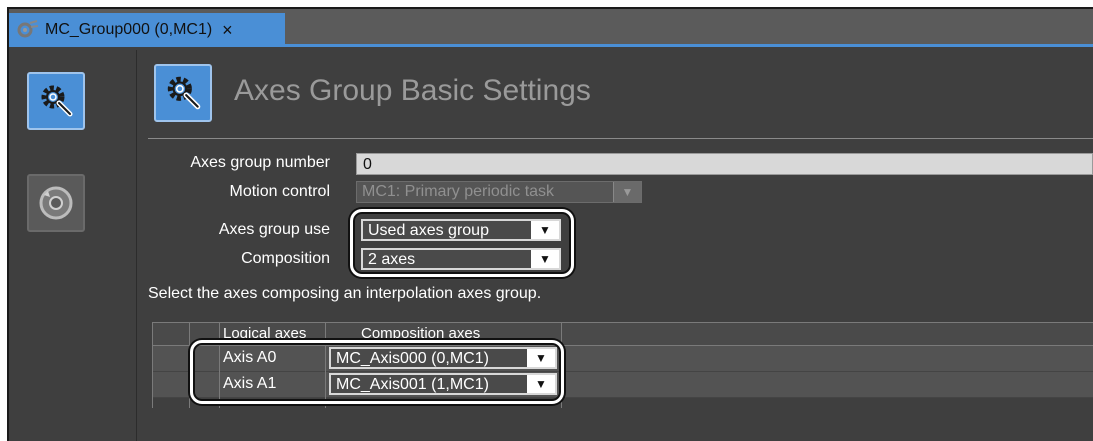 This screenshot has width=1093, height=441. I want to click on motion-control-label: Motion control, so click(280, 191).